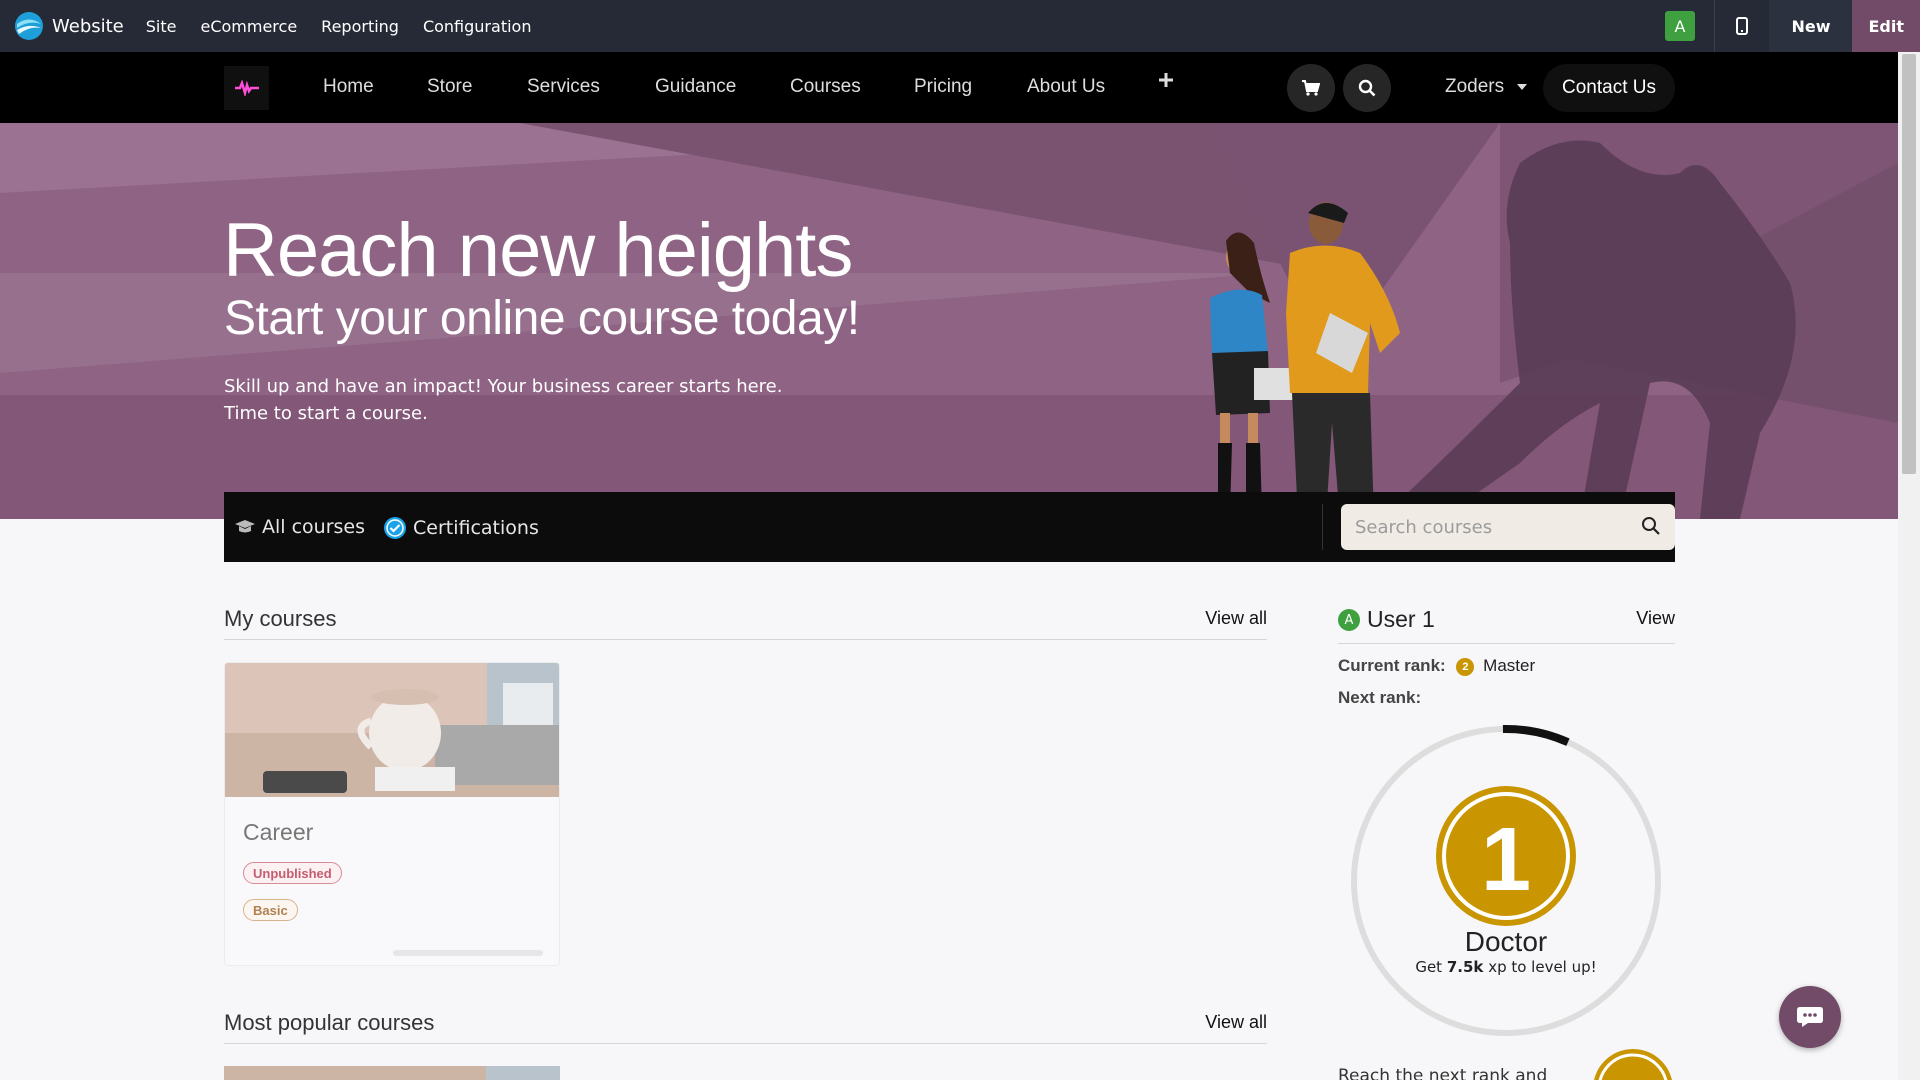  I want to click on tab-all-courses: All courses, so click(299, 527).